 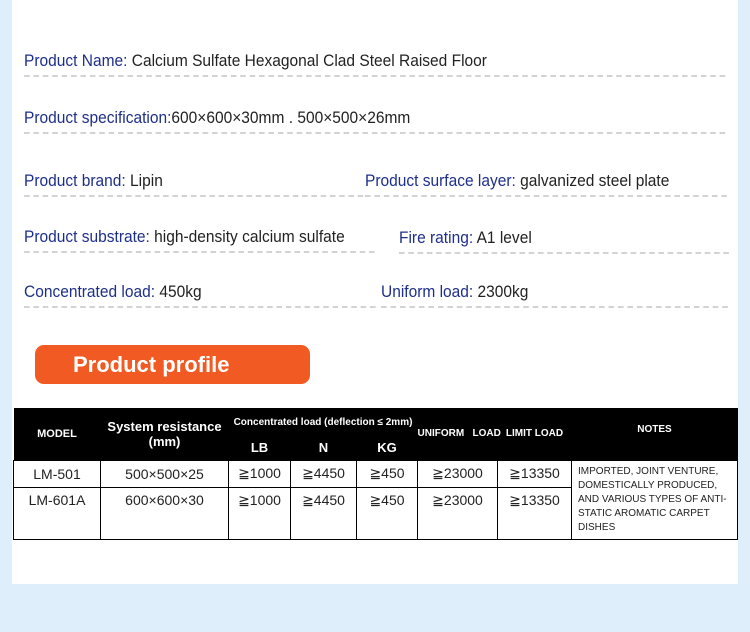 What do you see at coordinates (194, 184) in the screenshot?
I see `spec-product-brand: Product brand: Lipin` at bounding box center [194, 184].